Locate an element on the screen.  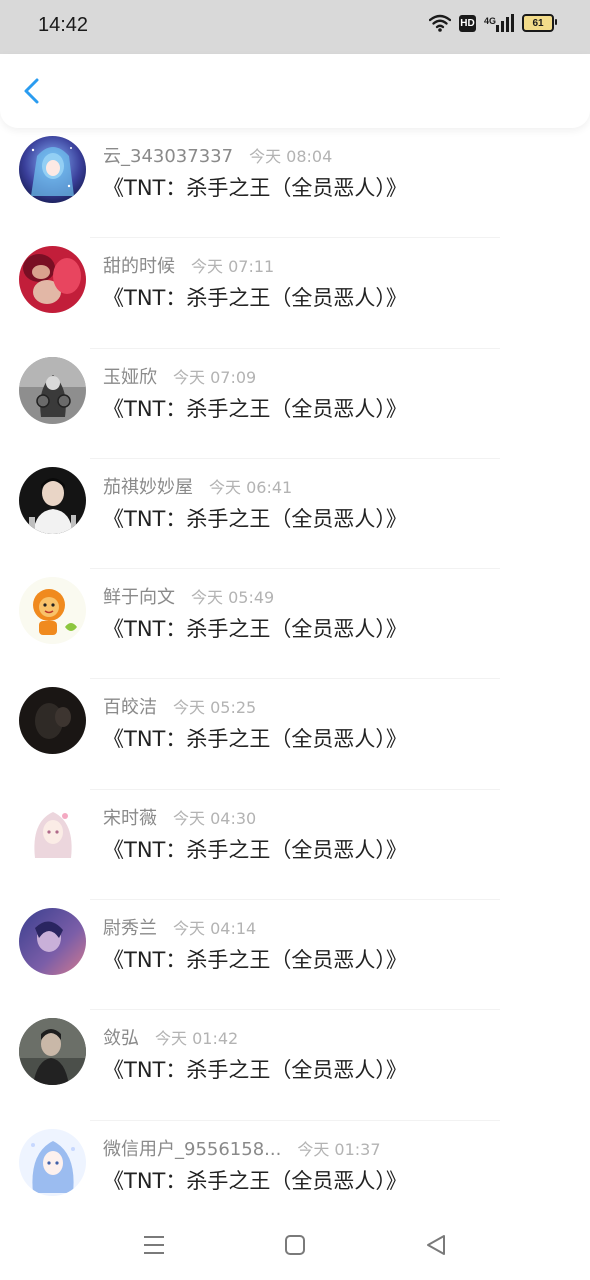
list-item: 百皎洁 今天 05:25 《TNT：杀手之王（全员恶人）》 is located at coordinates (295, 734).